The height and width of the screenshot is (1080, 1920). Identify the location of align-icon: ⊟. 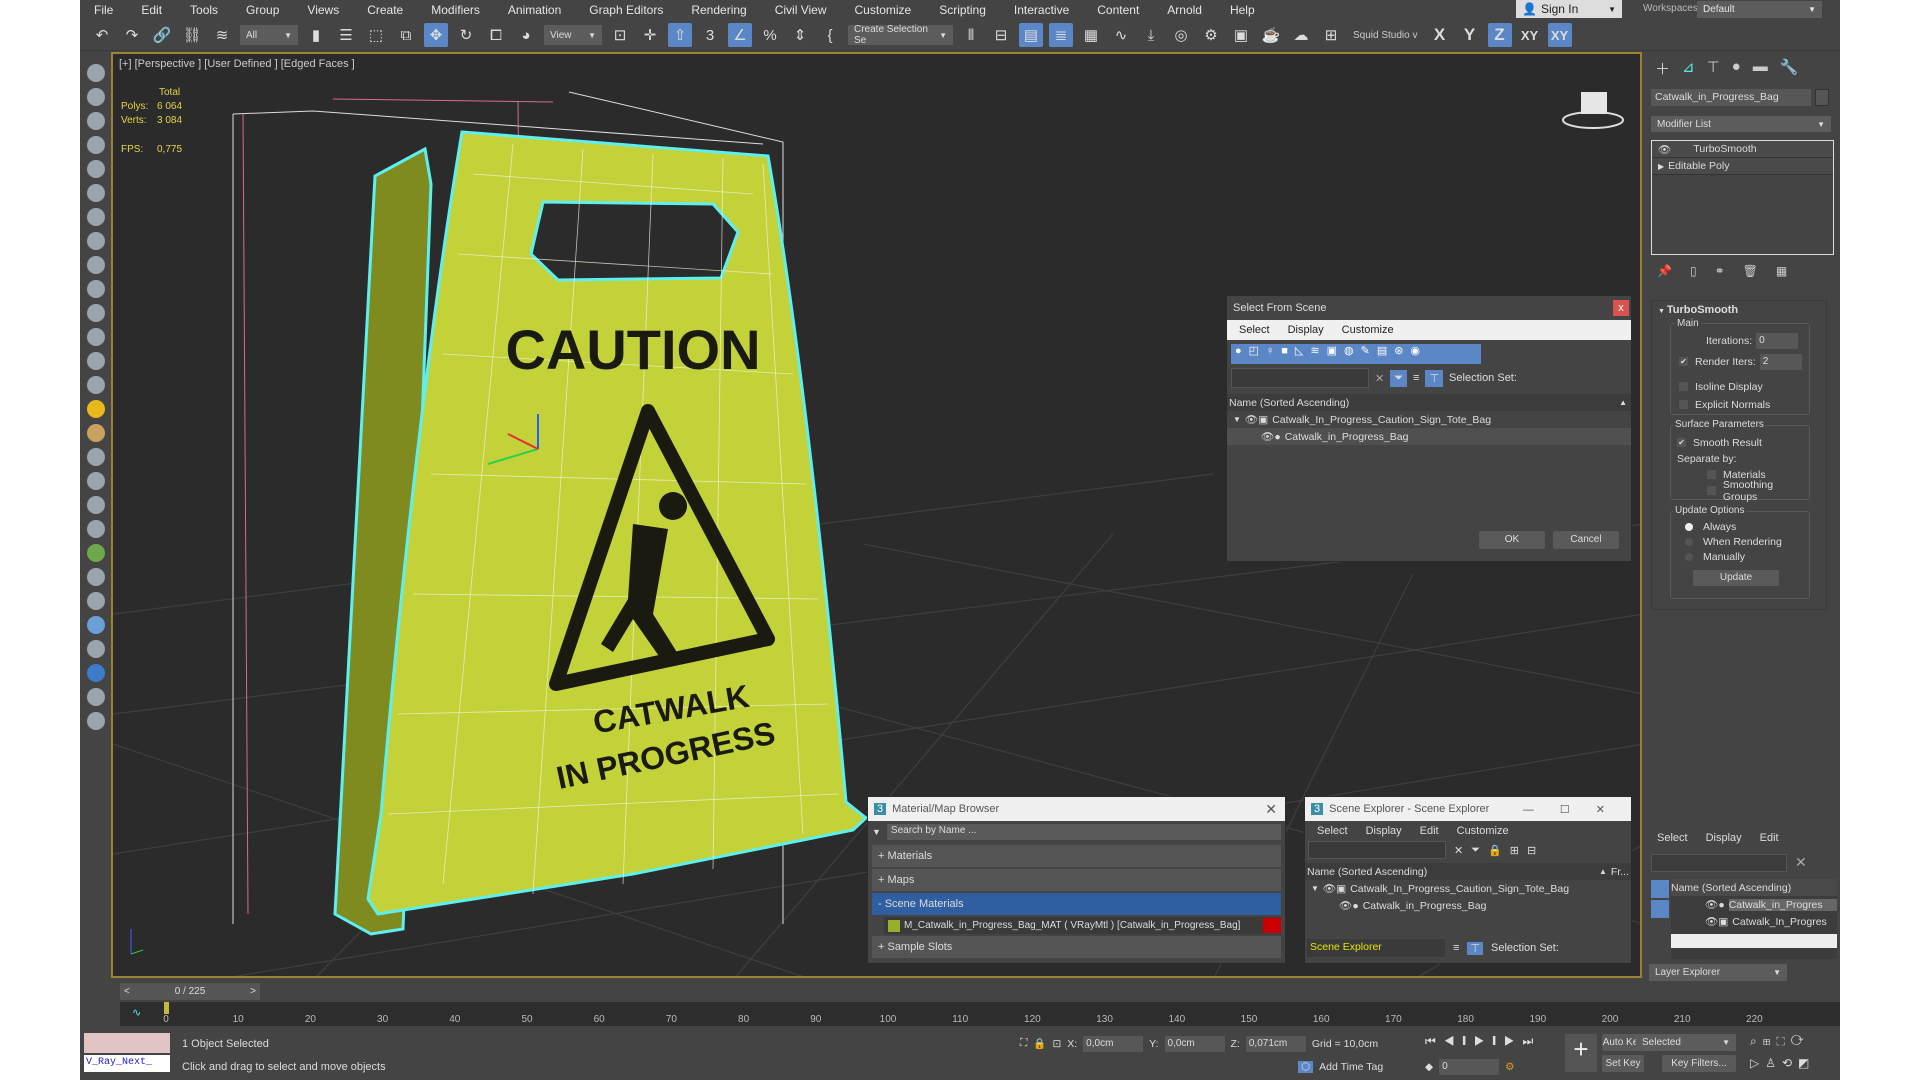
(1001, 35).